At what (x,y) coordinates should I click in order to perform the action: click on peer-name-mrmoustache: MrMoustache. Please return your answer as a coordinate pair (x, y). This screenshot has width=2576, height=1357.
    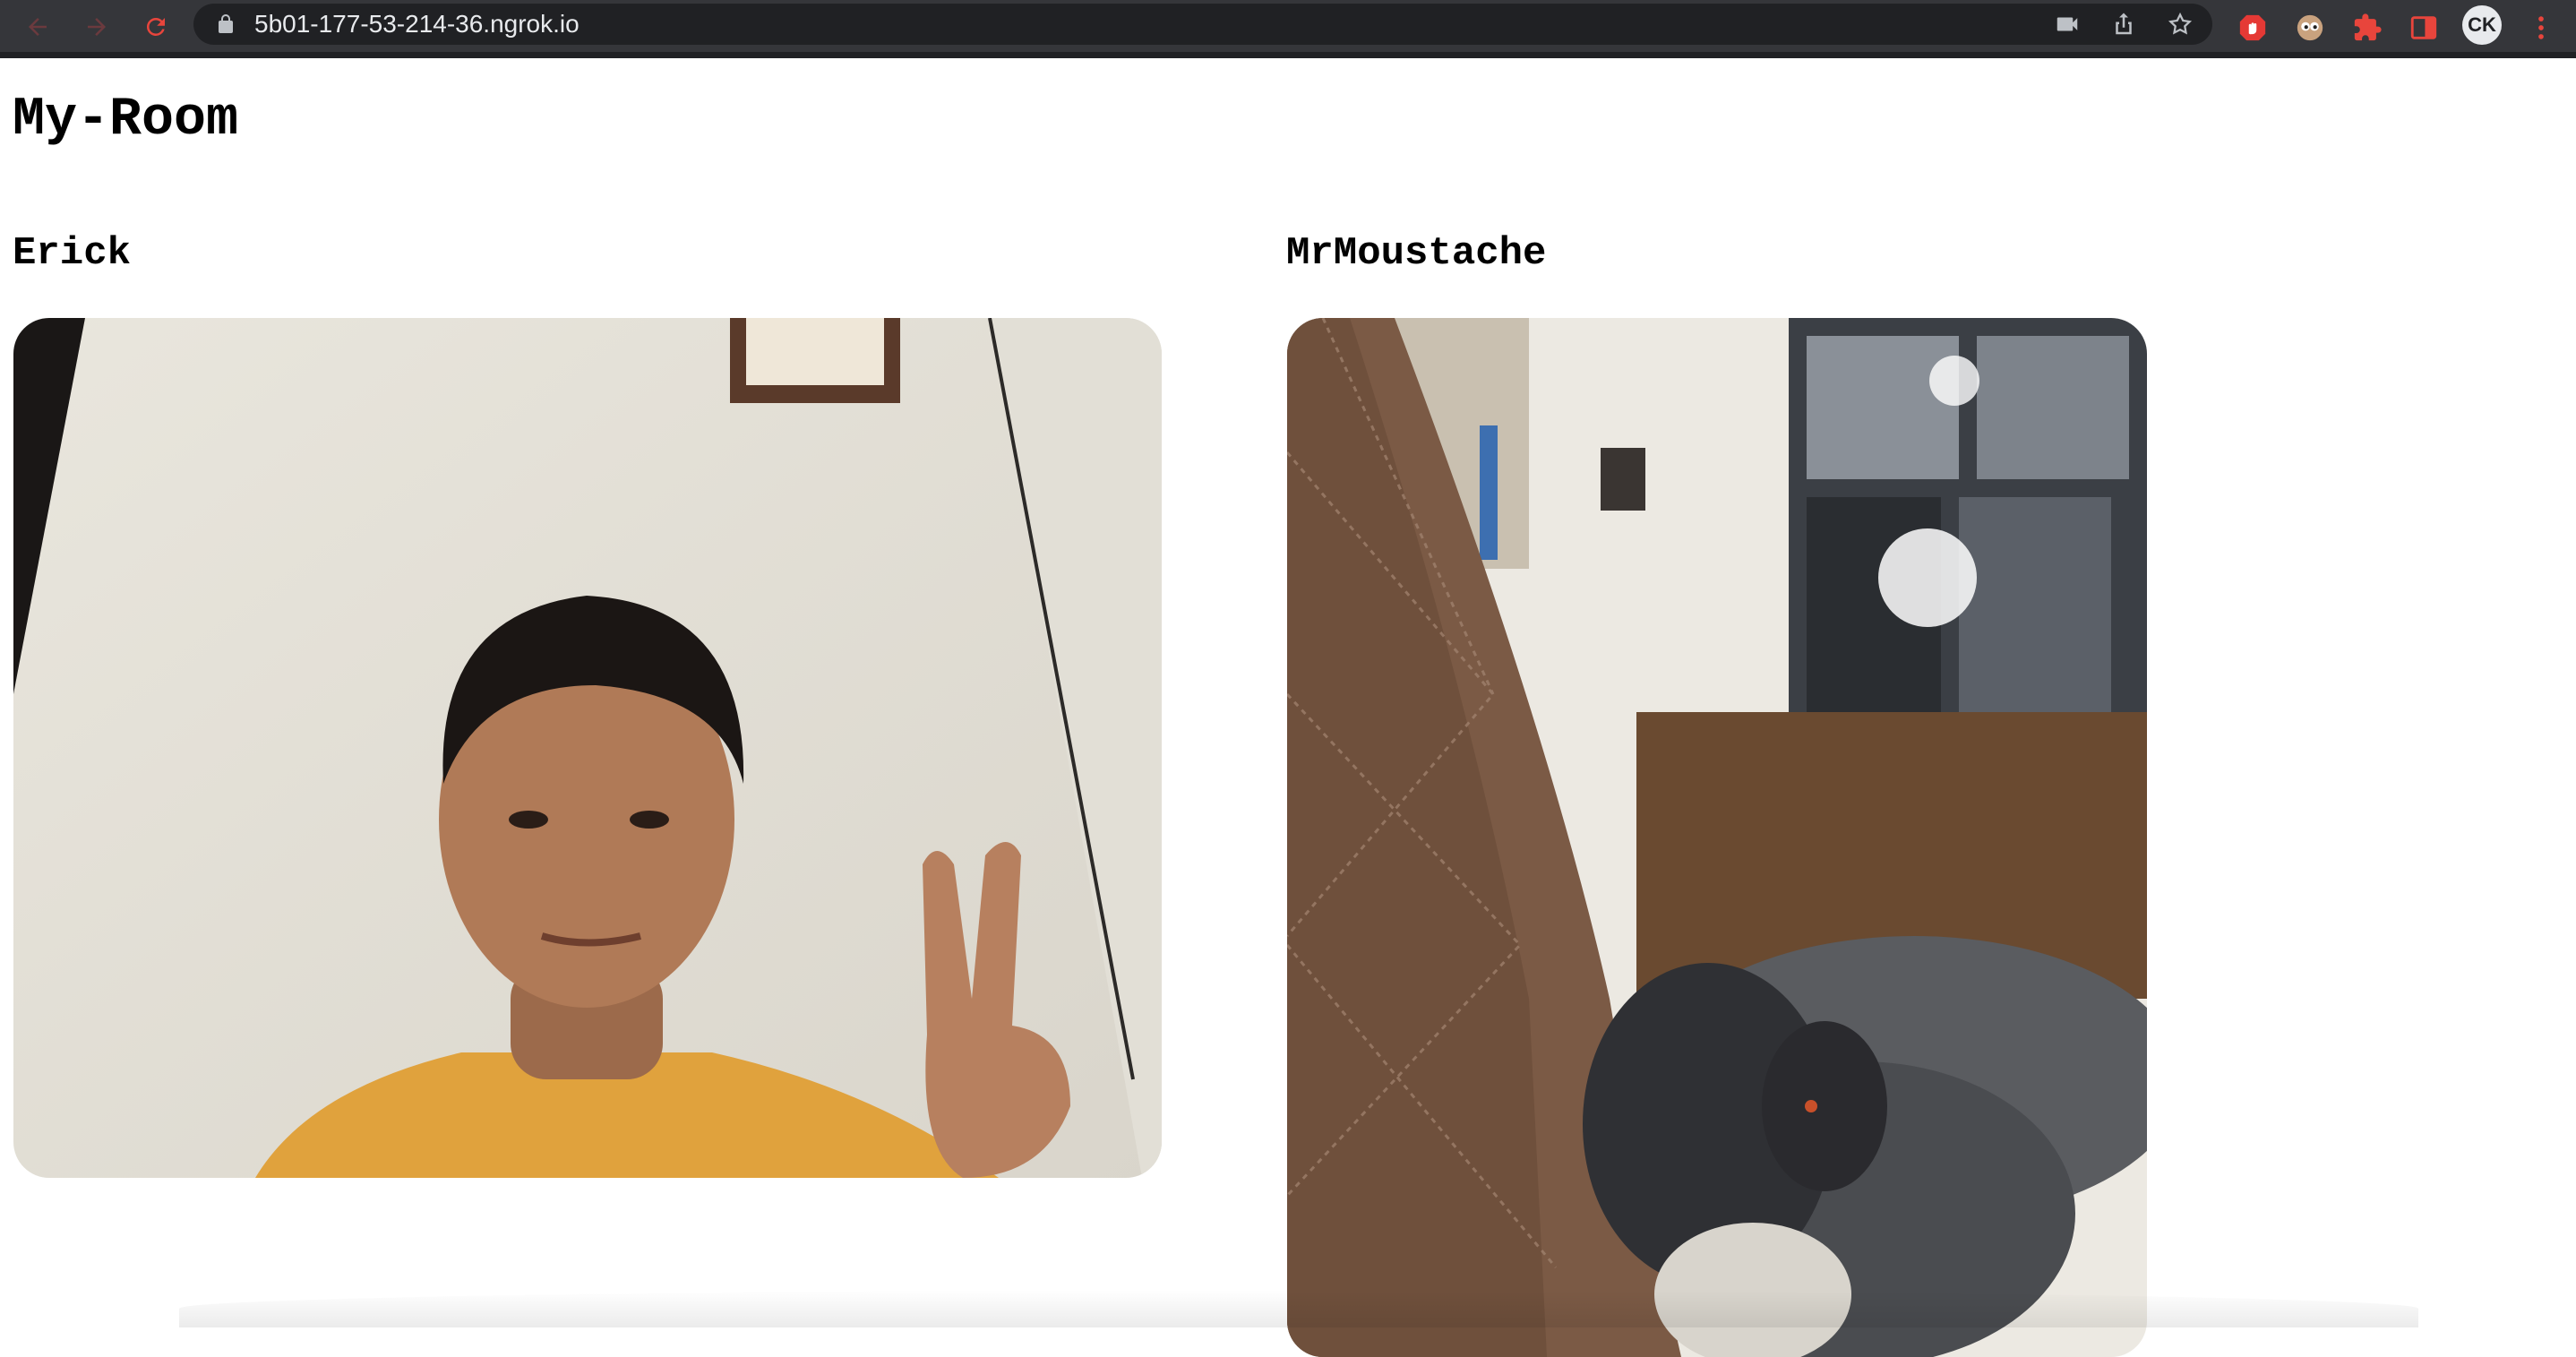
    Looking at the image, I should click on (1416, 253).